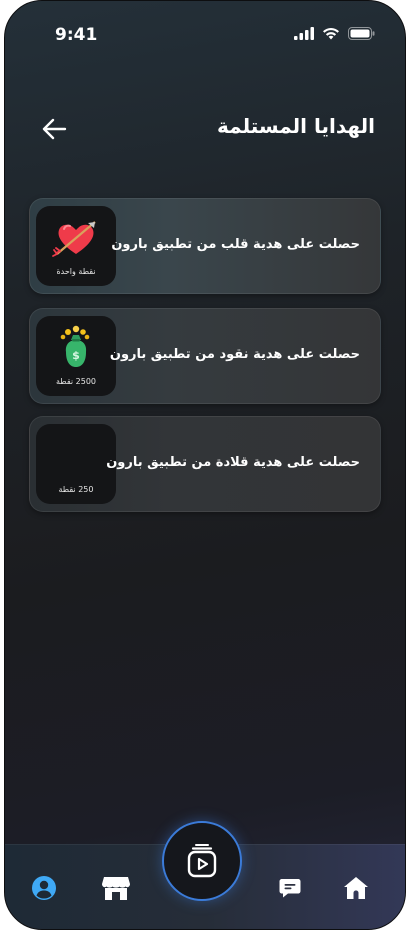  I want to click on store-icon, so click(116, 888).